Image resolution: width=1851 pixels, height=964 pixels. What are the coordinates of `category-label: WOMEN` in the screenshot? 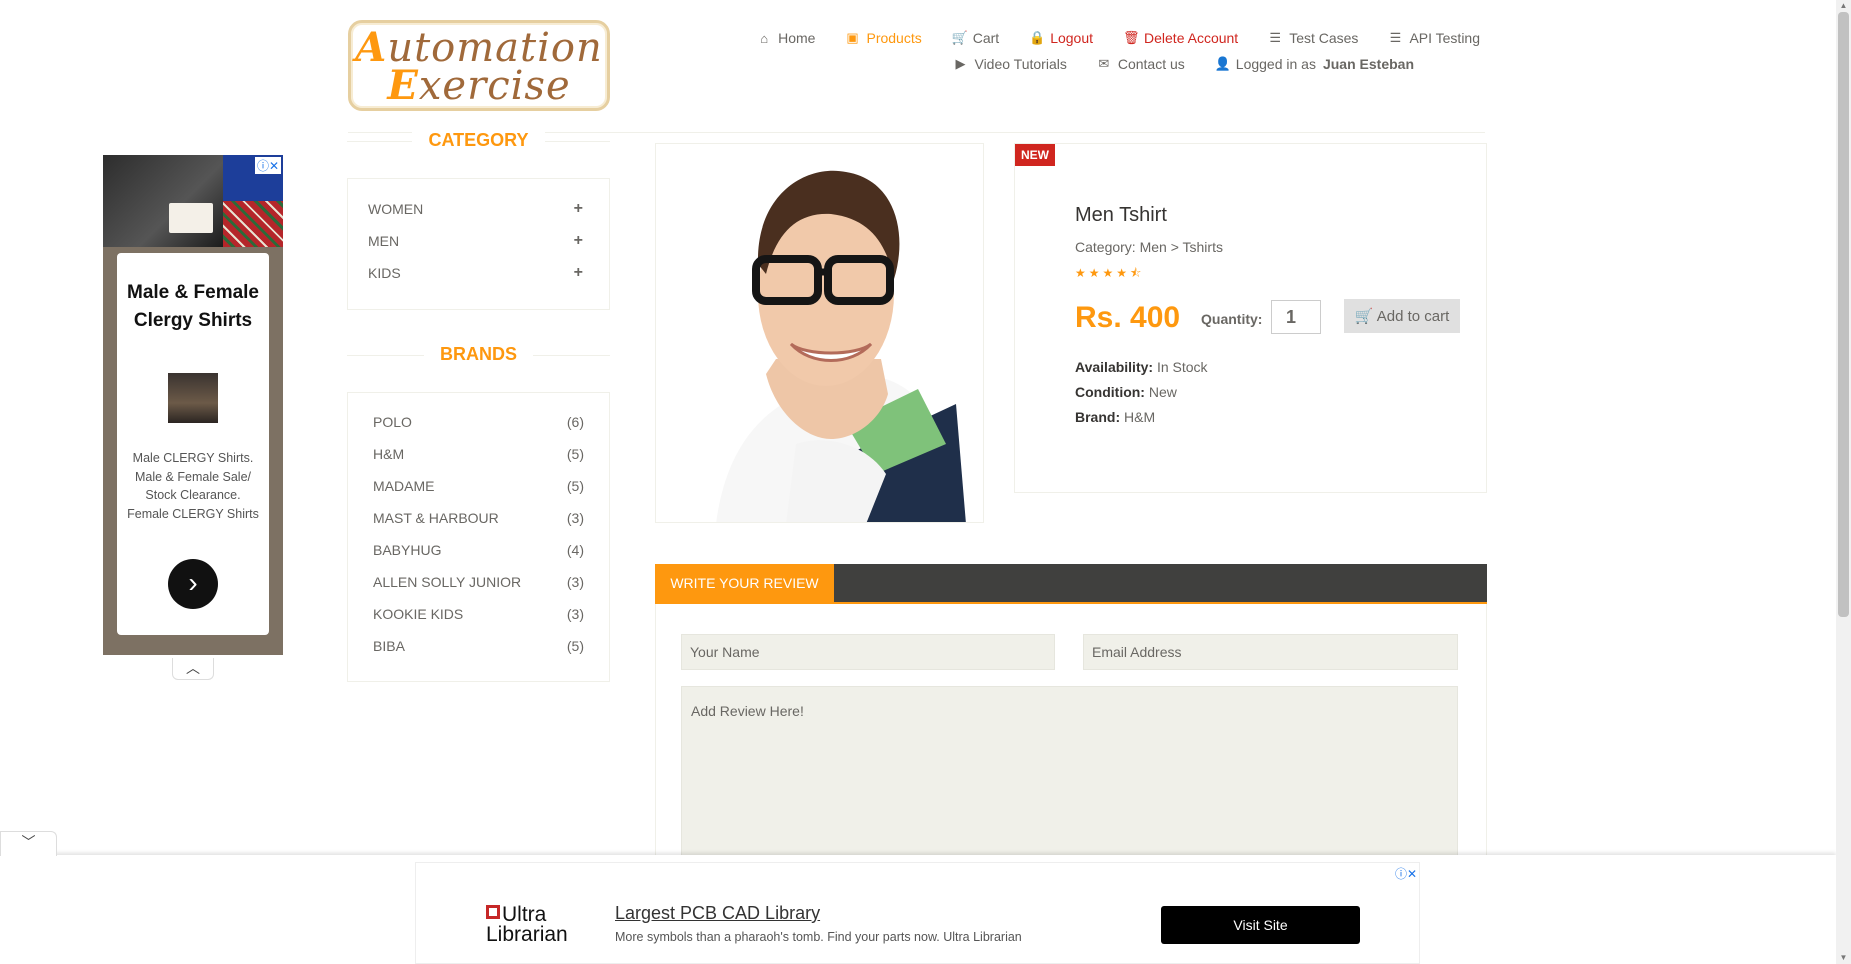 It's located at (396, 209).